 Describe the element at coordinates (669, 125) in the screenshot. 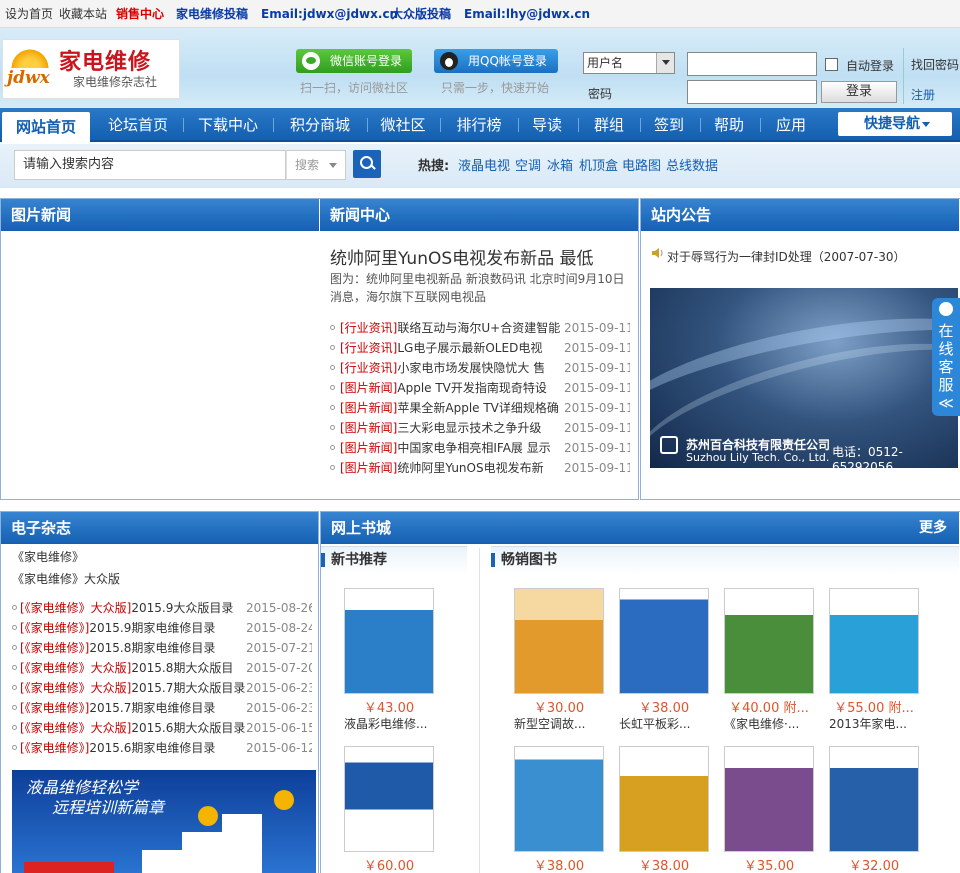

I see `nav-item-checkin: 签到` at that location.